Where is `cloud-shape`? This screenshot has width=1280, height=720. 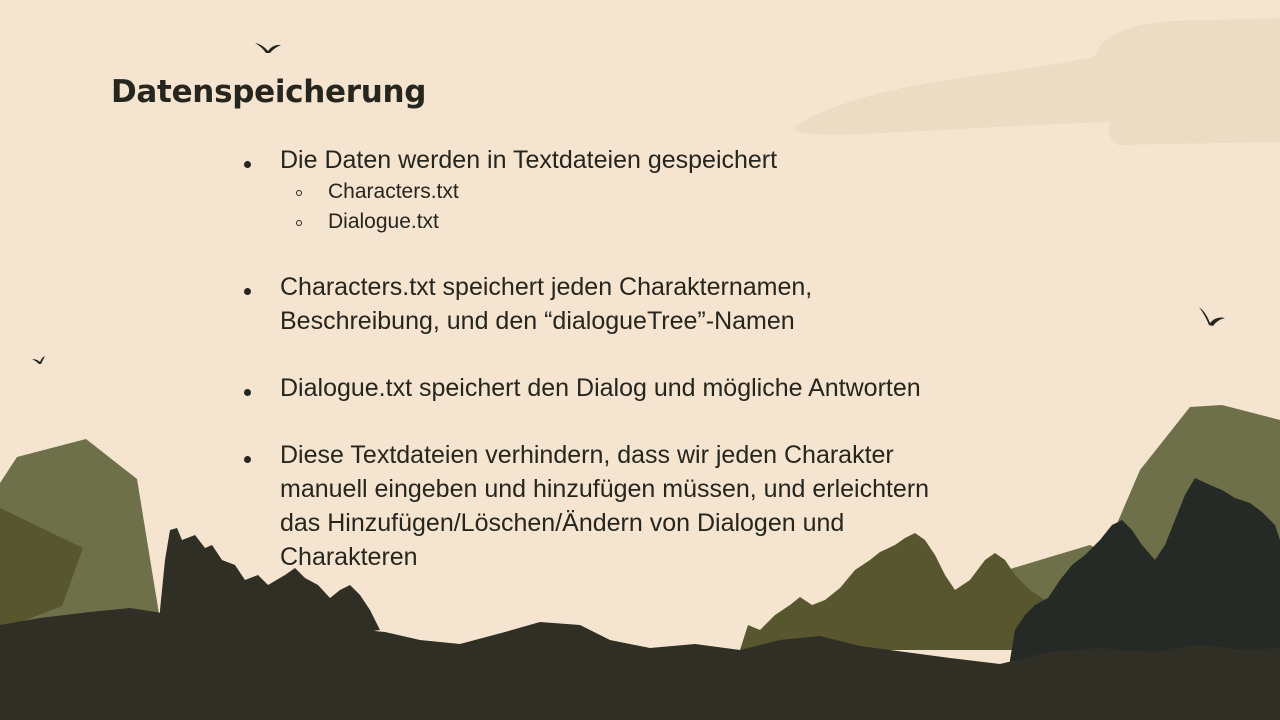
cloud-shape is located at coordinates (1037, 81).